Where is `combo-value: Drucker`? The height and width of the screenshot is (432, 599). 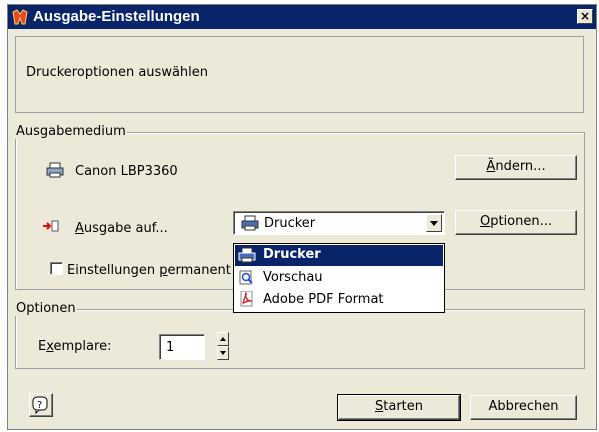 combo-value: Drucker is located at coordinates (290, 223).